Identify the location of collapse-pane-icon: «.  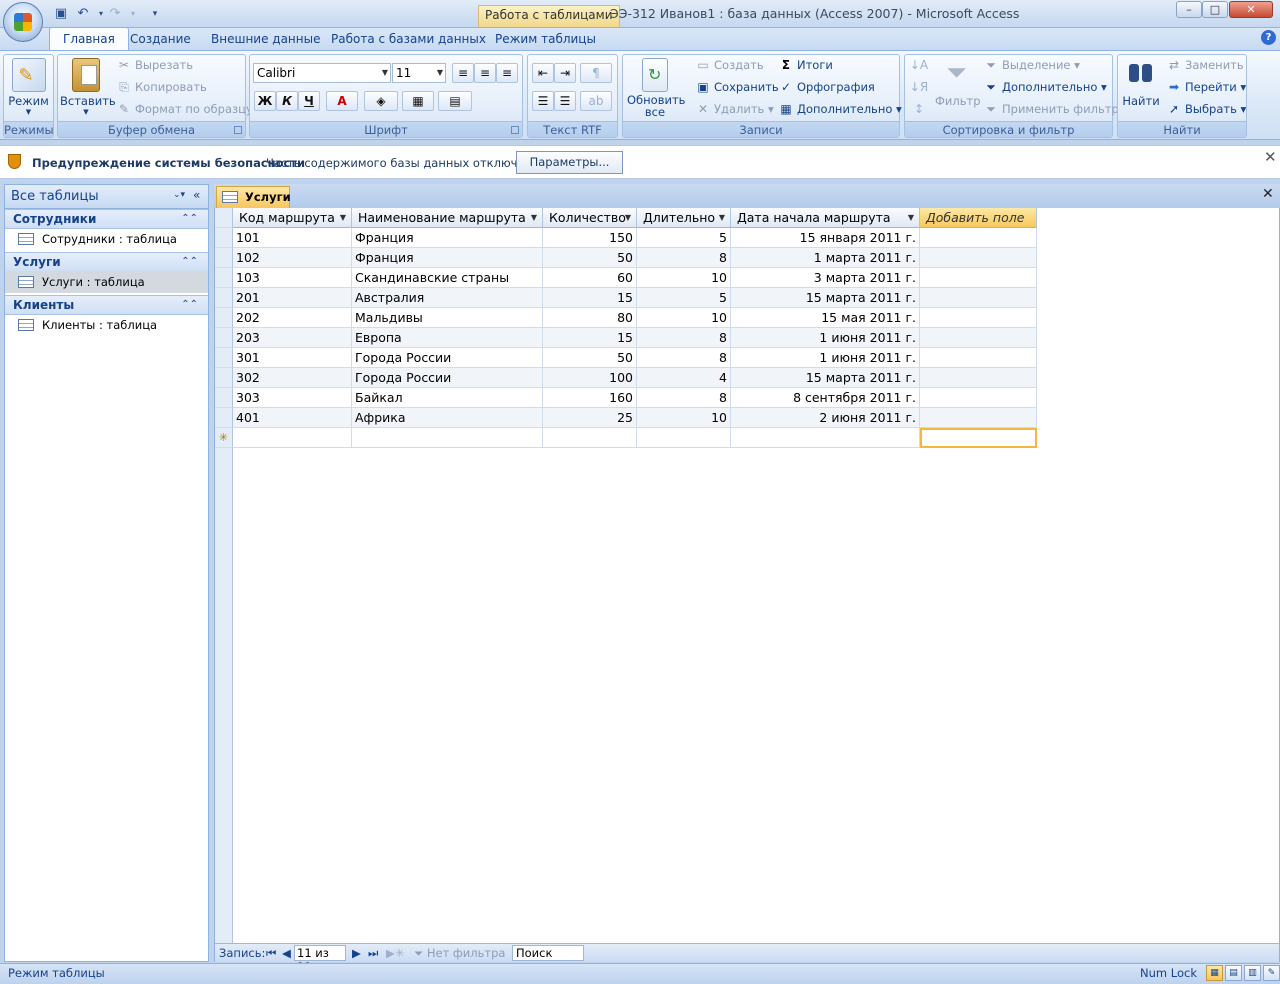
(196, 195).